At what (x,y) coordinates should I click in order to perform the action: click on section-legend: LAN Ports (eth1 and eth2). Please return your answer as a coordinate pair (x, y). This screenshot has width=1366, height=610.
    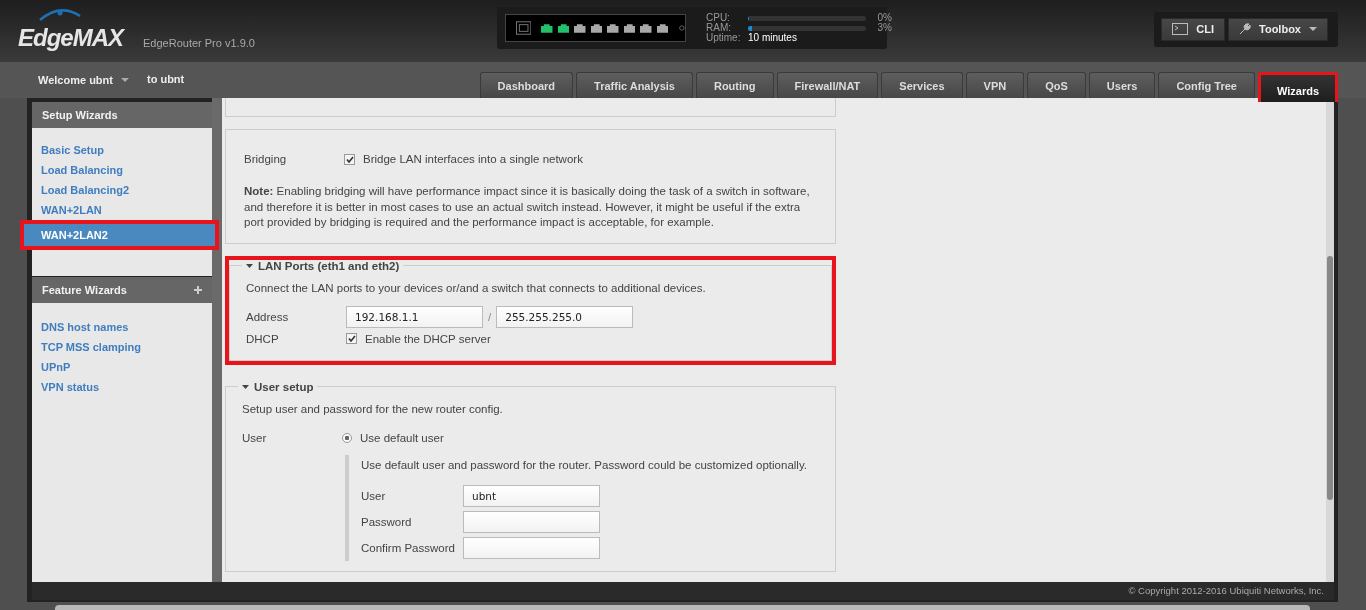
    Looking at the image, I should click on (323, 265).